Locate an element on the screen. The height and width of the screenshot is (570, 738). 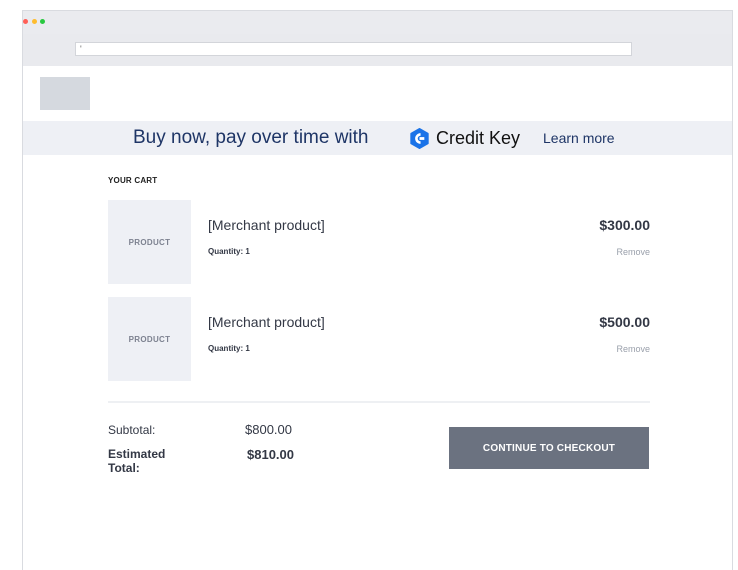
product-price: $500.00 is located at coordinates (624, 322).